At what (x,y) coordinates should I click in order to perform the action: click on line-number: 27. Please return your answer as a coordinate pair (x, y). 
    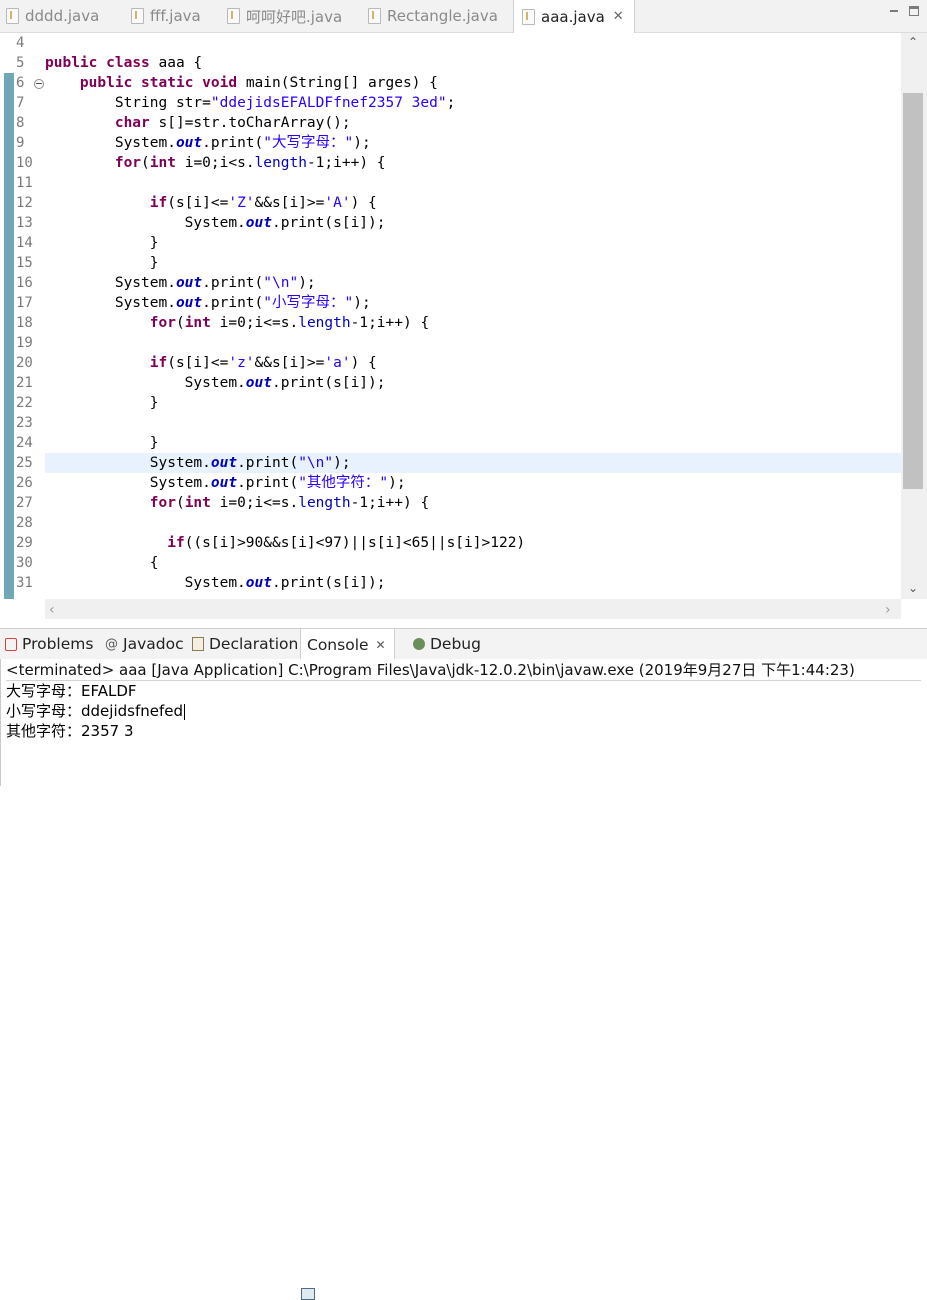
    Looking at the image, I should click on (24, 503).